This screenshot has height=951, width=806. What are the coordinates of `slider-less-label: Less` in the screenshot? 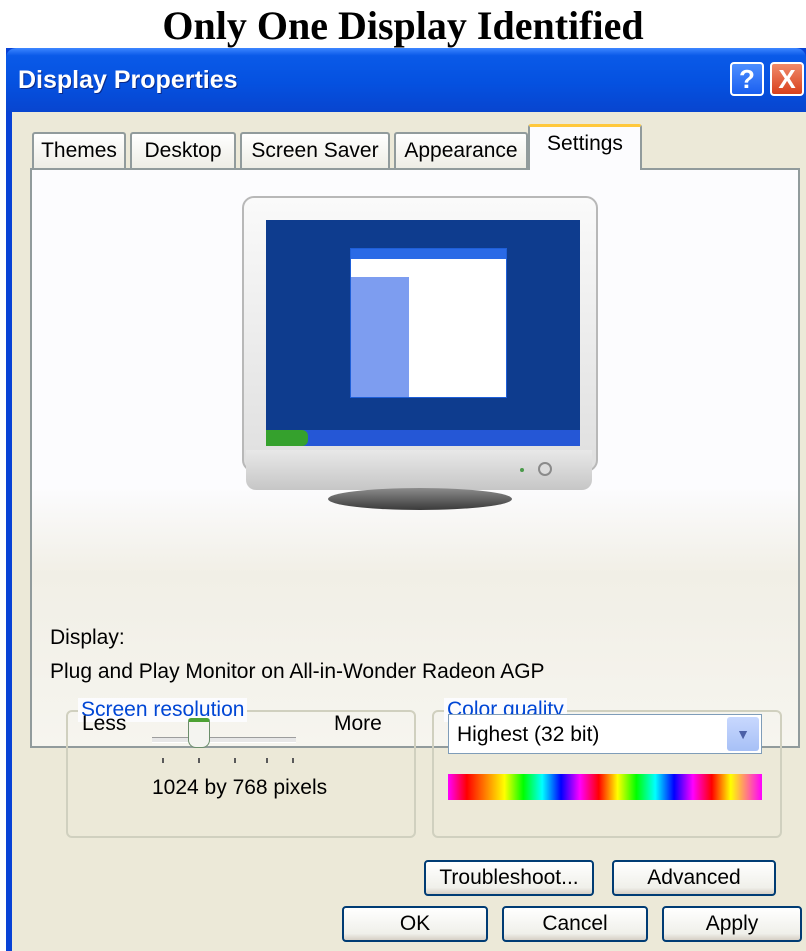 It's located at (104, 723).